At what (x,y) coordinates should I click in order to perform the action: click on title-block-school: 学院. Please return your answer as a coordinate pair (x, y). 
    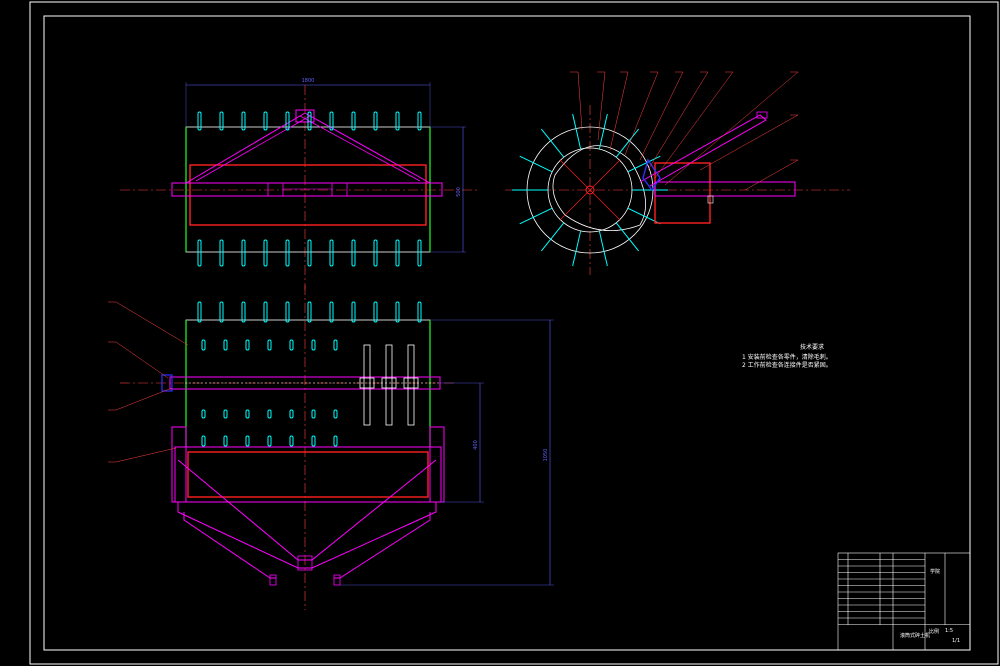
    Looking at the image, I should click on (935, 572).